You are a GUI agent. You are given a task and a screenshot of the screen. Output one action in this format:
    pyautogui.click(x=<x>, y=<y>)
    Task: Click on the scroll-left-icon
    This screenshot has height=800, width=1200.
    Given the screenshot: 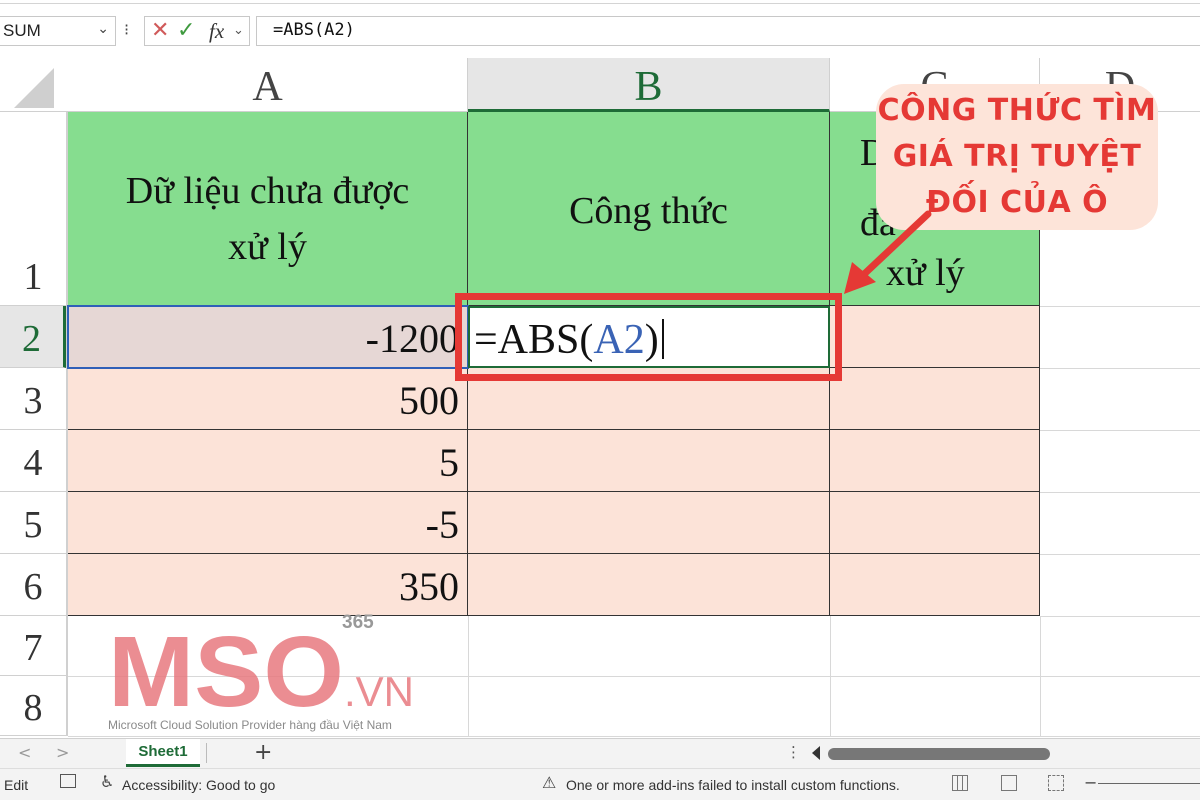 What is the action you would take?
    pyautogui.click(x=816, y=753)
    